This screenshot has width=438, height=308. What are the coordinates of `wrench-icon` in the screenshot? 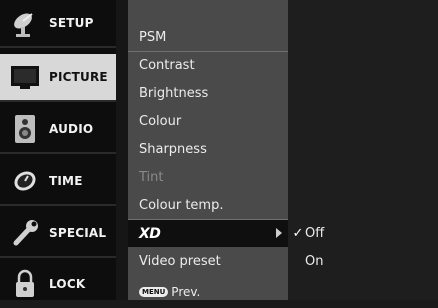 It's located at (25, 233).